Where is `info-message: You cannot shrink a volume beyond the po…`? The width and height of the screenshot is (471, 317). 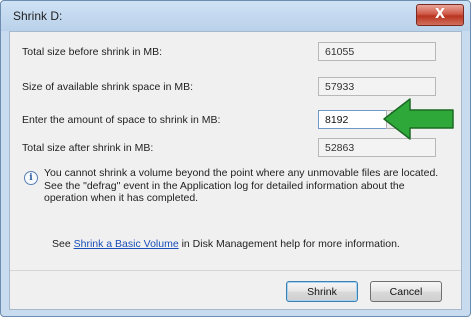 info-message: You cannot shrink a volume beyond the po… is located at coordinates (241, 185).